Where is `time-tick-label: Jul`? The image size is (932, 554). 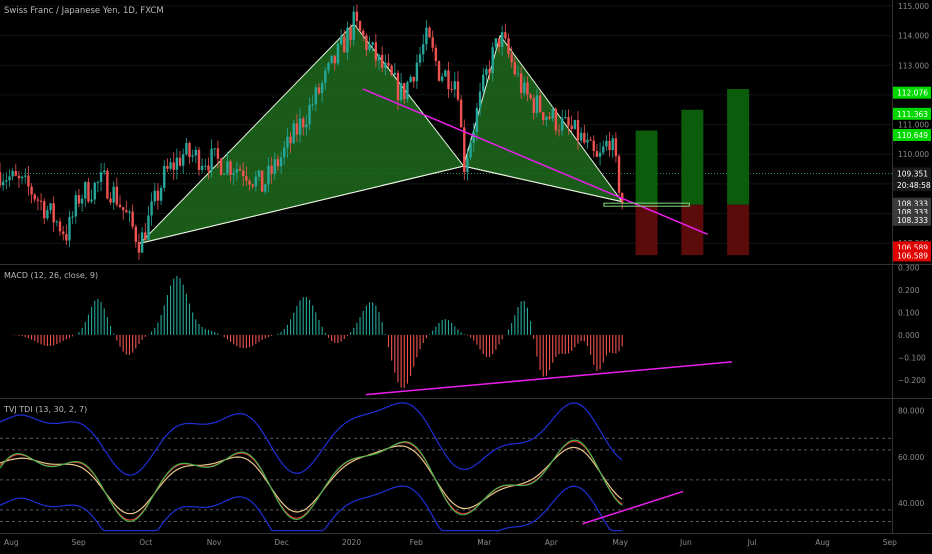 time-tick-label: Jul is located at coordinates (752, 542).